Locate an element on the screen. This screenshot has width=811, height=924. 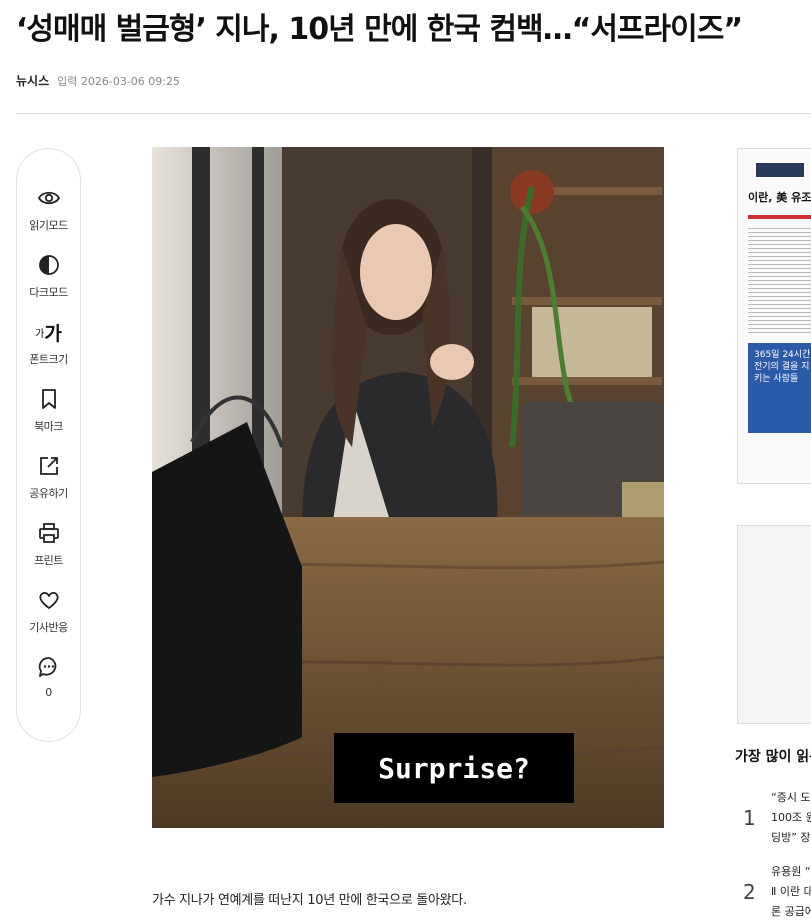
most-read-item: 1 “증시 도 100조 원 딩방” 장 is located at coordinates (774, 818).